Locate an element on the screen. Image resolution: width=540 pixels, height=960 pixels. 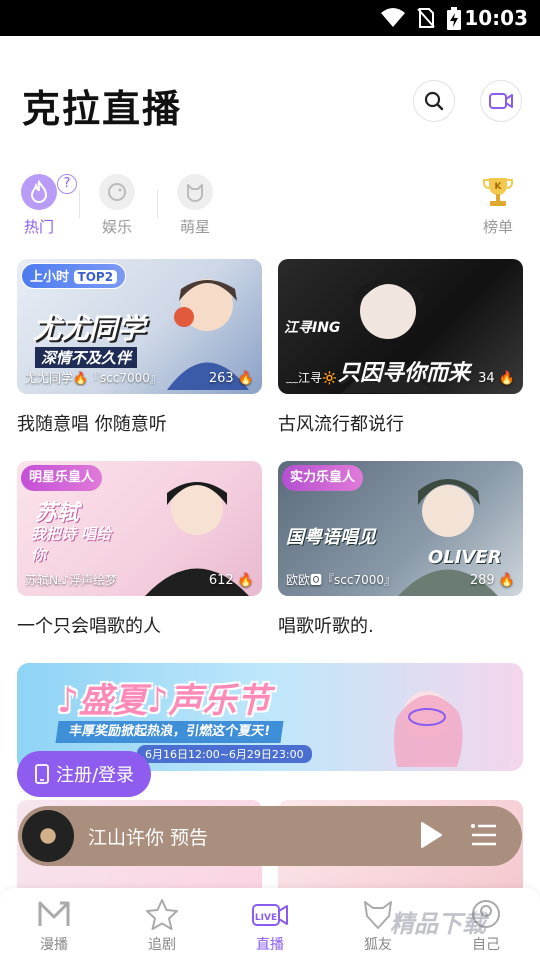
streamer-name: ﹏江寻🔆 is located at coordinates (311, 378).